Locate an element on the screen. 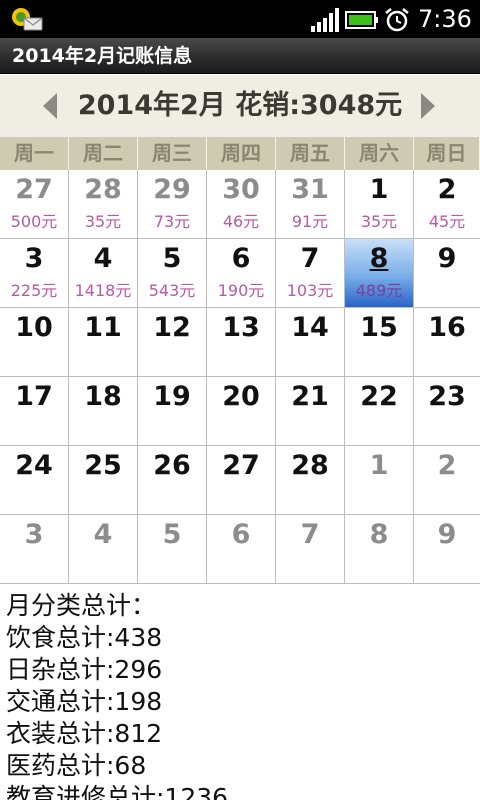  day-amount: 190元 is located at coordinates (241, 290).